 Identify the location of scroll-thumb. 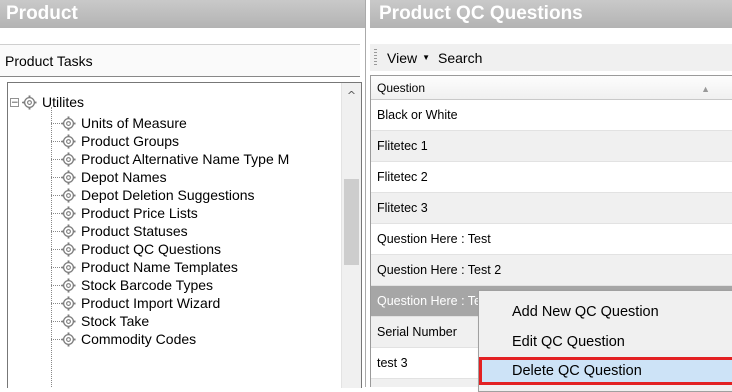
(351, 222).